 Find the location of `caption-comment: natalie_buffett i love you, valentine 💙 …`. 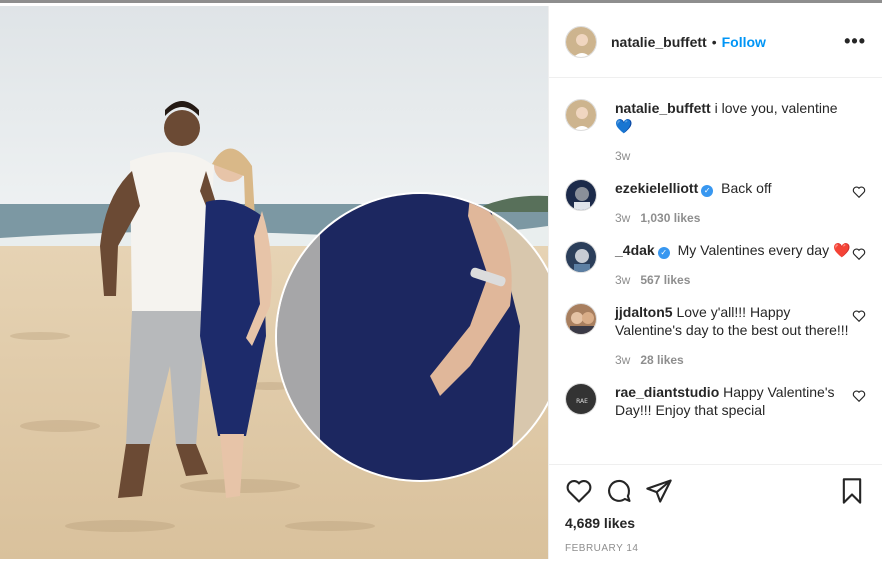

caption-comment: natalie_buffett i love you, valentine 💙 … is located at coordinates (715, 132).